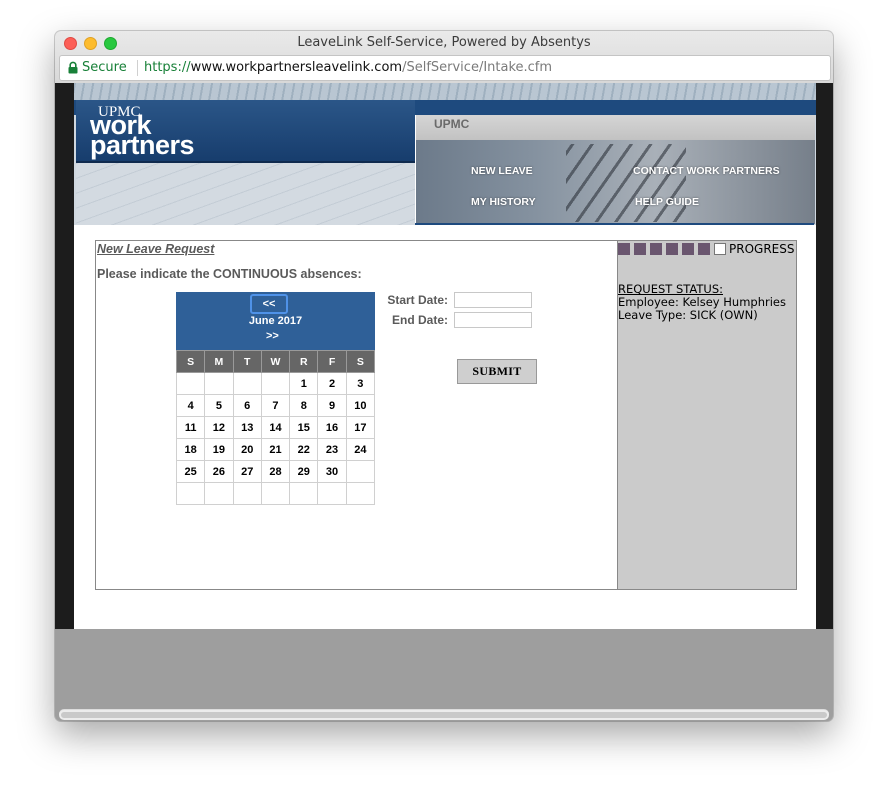 This screenshot has height=801, width=888. I want to click on url-host: www.workpartnersleavelink.com, so click(296, 67).